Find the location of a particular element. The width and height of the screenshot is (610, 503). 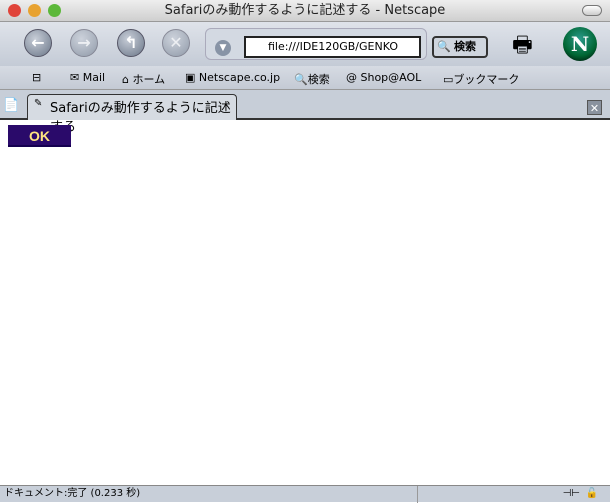

tab-active: ✎ Safariのみ動作するように記述する is located at coordinates (132, 114).